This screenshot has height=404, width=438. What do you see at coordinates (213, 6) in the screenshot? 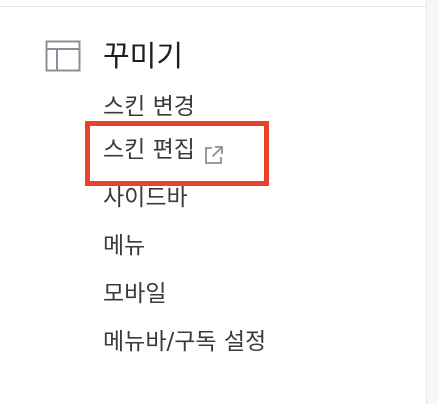
I see `top-divider` at bounding box center [213, 6].